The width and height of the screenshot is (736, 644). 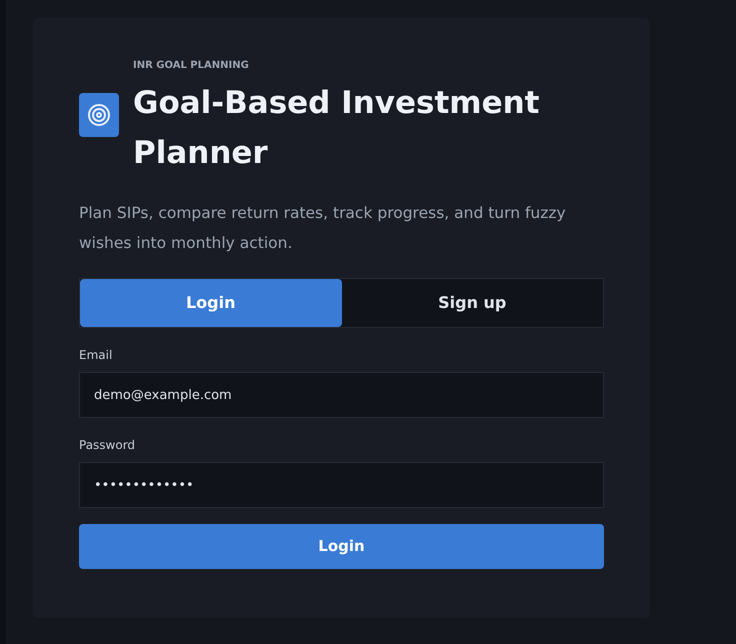 I want to click on input-field: •••••••••••••, so click(x=341, y=485).